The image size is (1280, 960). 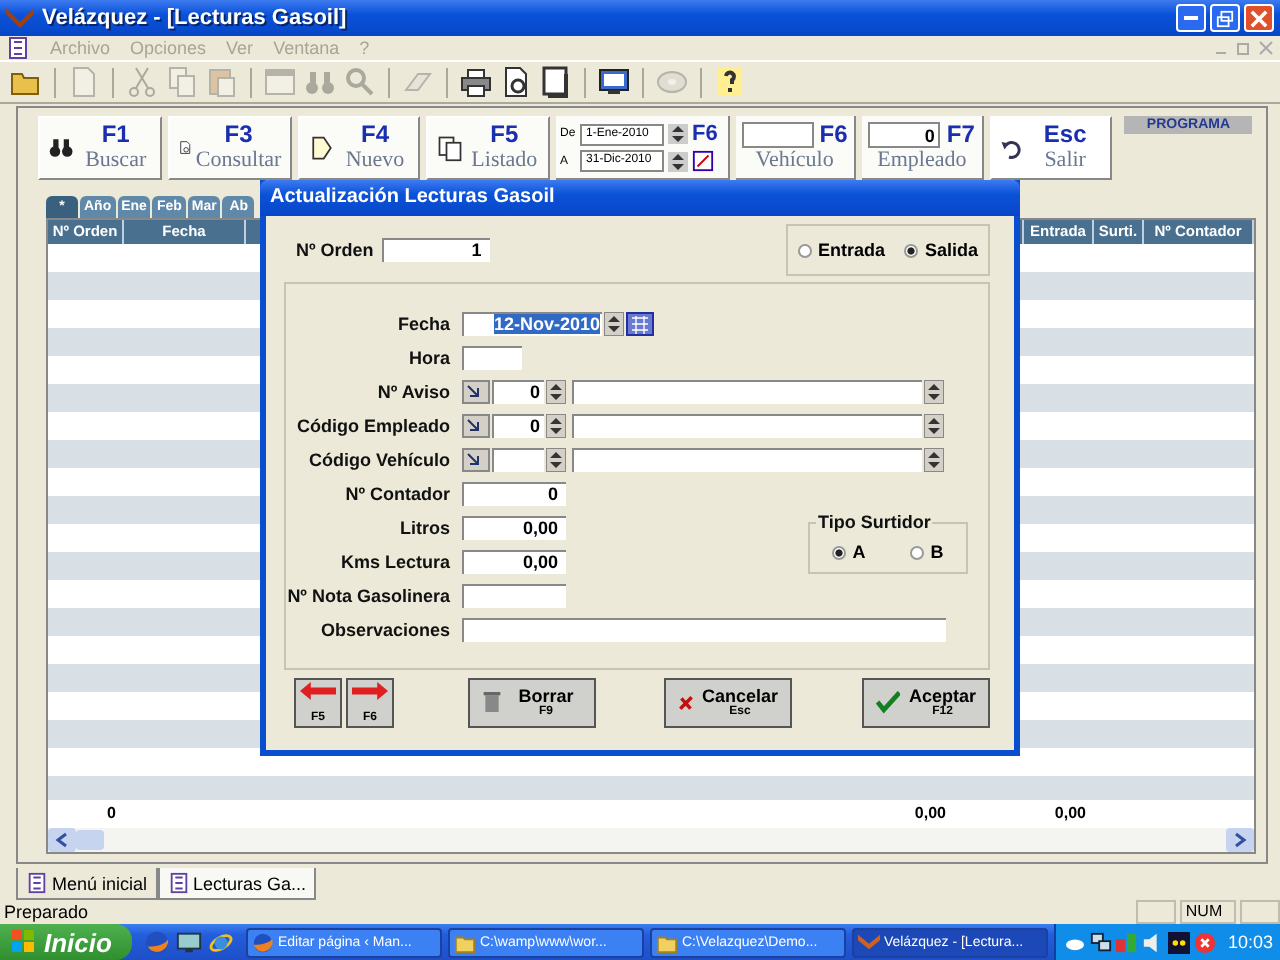 What do you see at coordinates (794, 160) in the screenshot?
I see `filter-label: Vehículo` at bounding box center [794, 160].